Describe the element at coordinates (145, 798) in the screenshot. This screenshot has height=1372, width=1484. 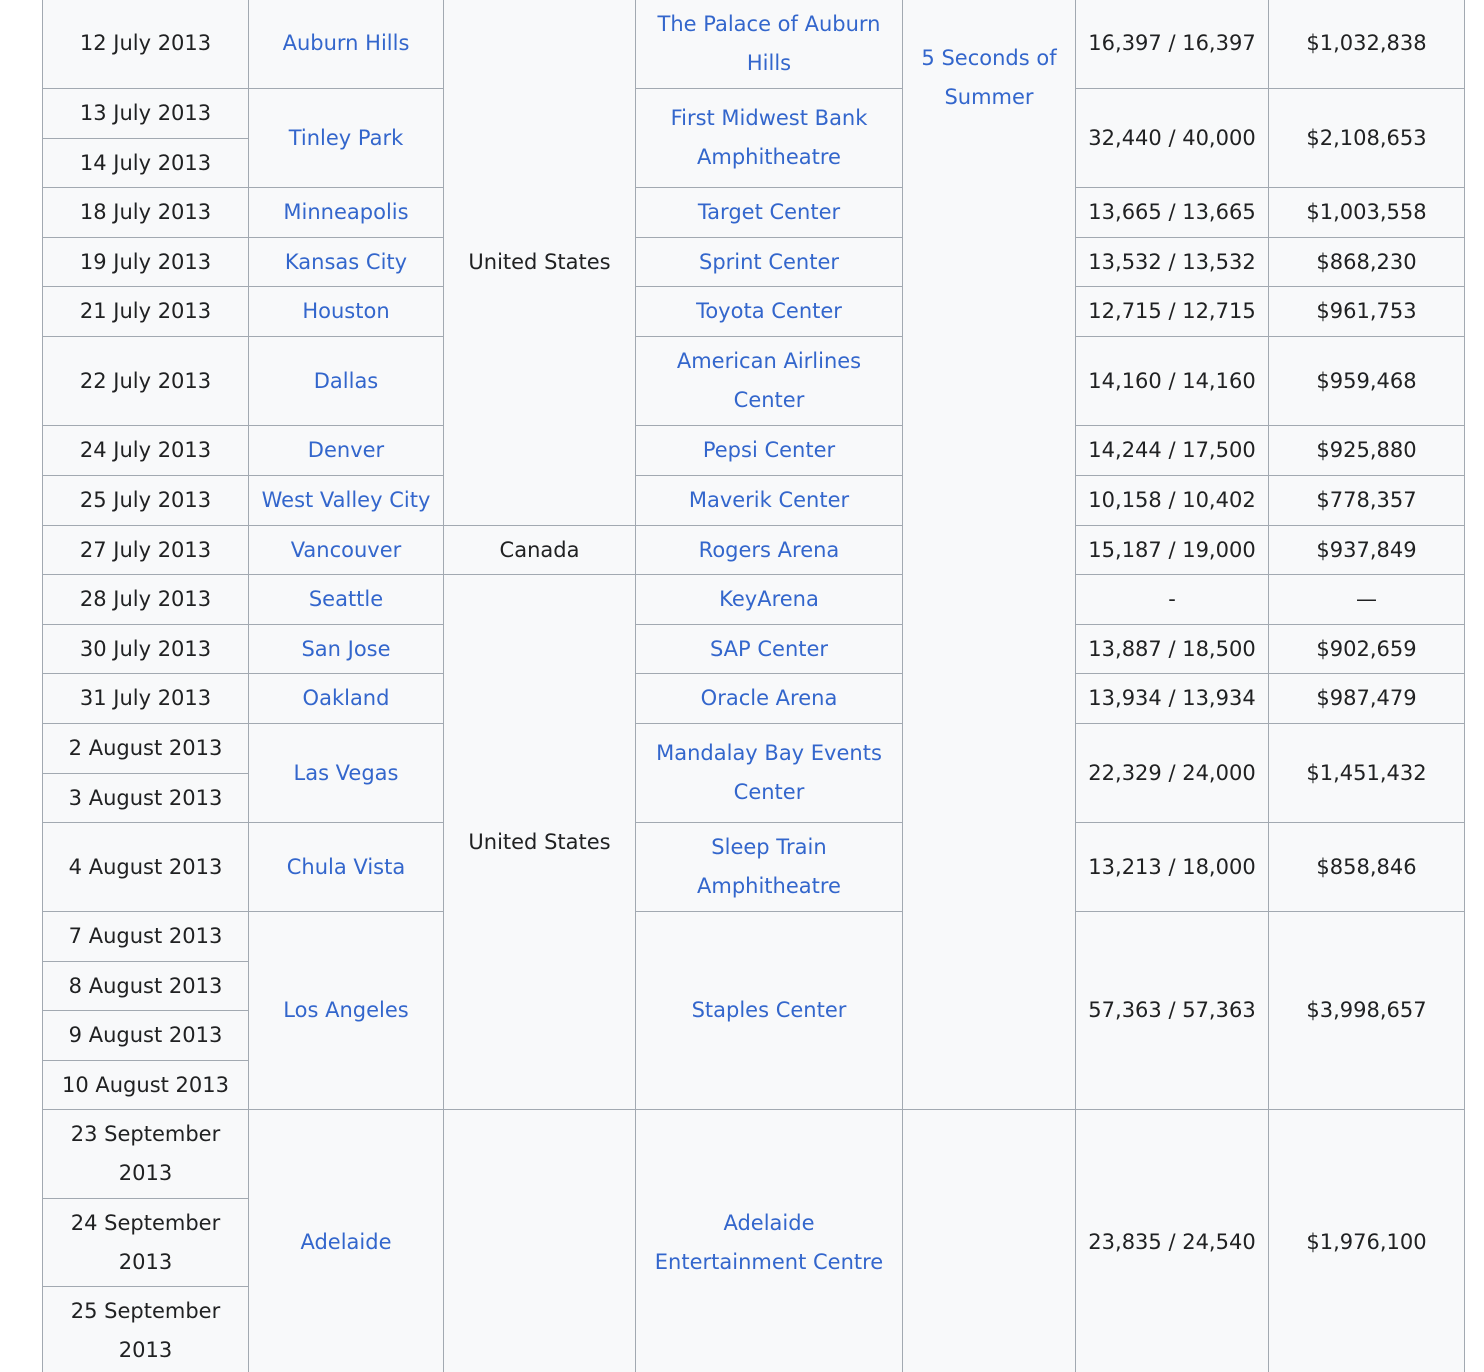
I see `date-cell: 3 August 2013` at that location.